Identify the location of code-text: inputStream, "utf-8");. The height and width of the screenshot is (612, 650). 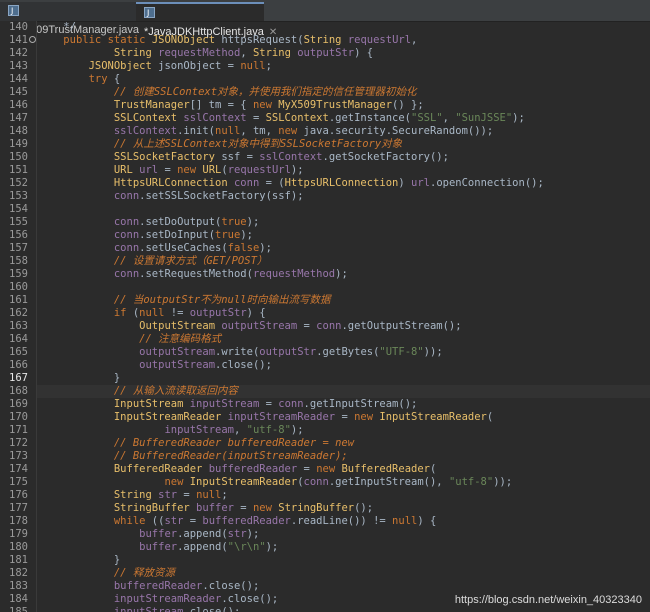
(234, 430).